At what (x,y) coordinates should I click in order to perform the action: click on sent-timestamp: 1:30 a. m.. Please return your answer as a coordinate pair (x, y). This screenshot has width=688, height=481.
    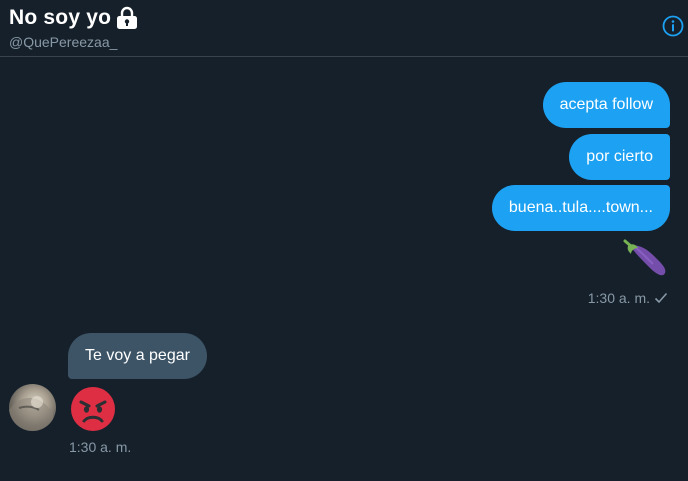
    Looking at the image, I should click on (628, 298).